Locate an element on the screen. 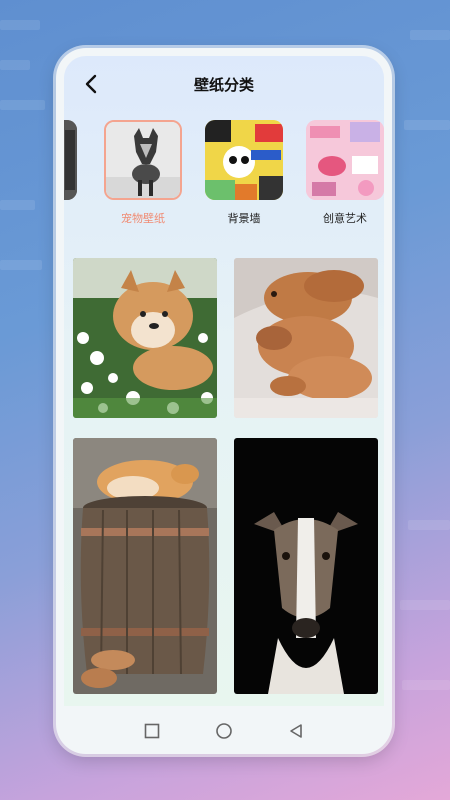 This screenshot has height=800, width=450. page-title: 壁纸分类 is located at coordinates (223, 85).